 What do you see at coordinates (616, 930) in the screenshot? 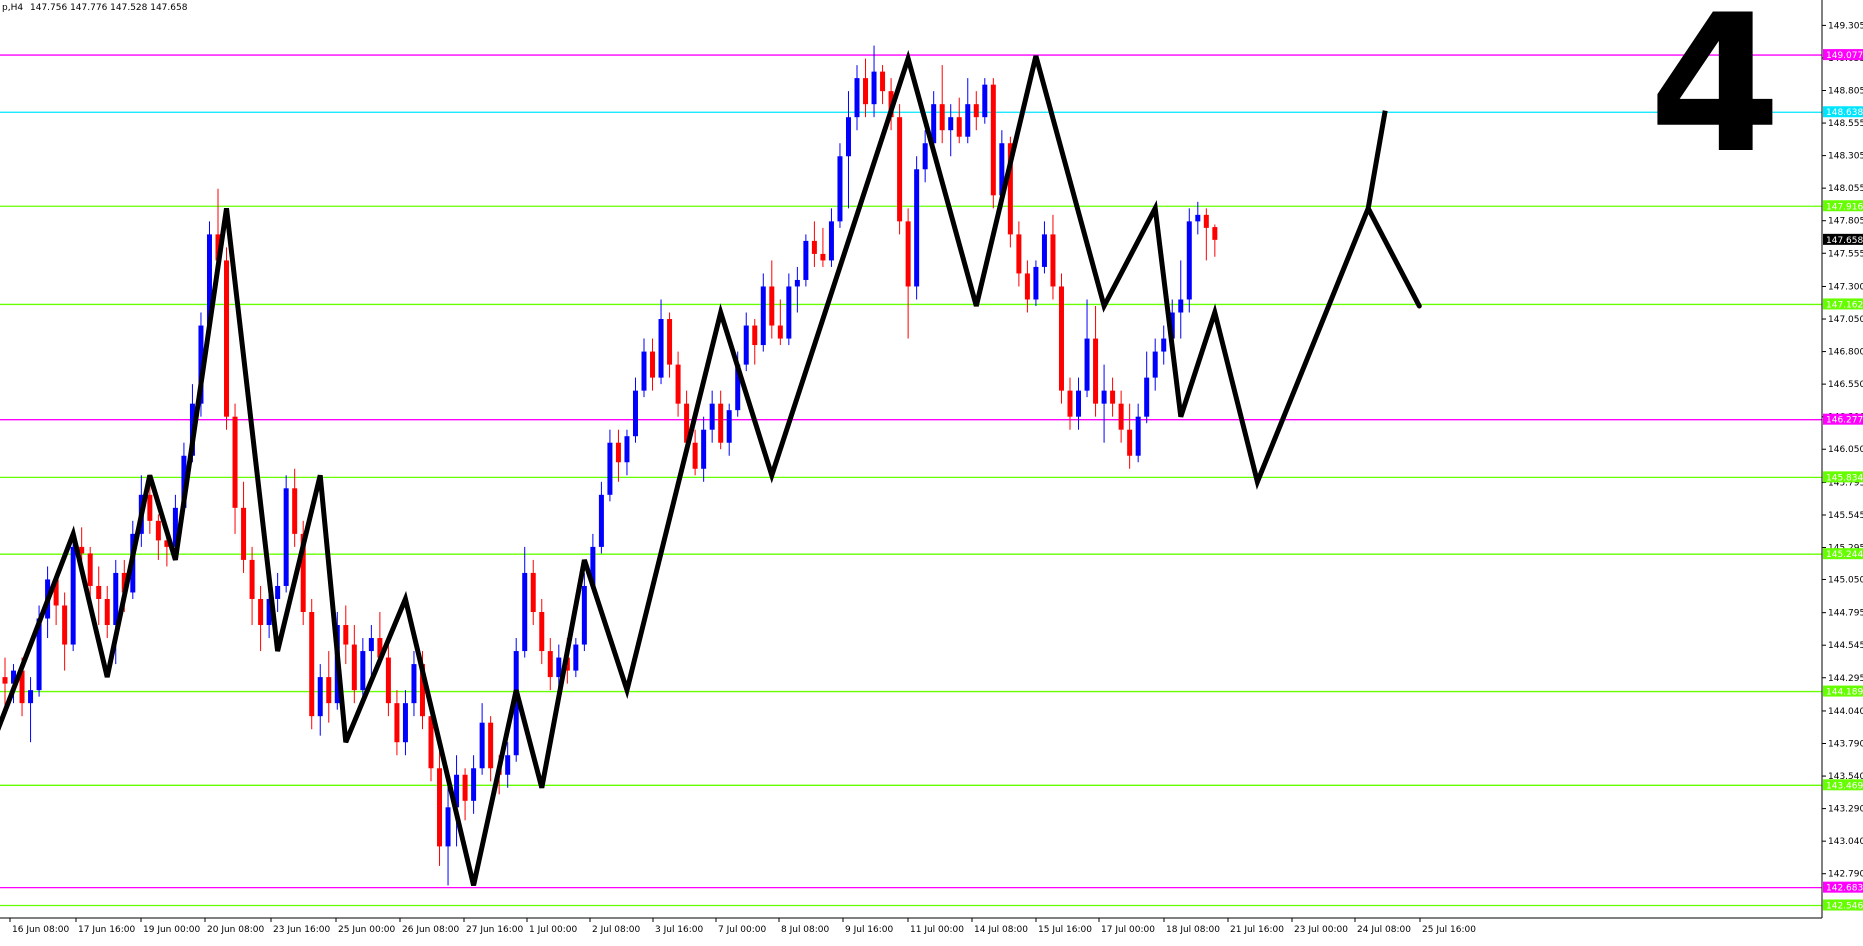
I see `time-tick-label: 2 Jul 08:00` at bounding box center [616, 930].